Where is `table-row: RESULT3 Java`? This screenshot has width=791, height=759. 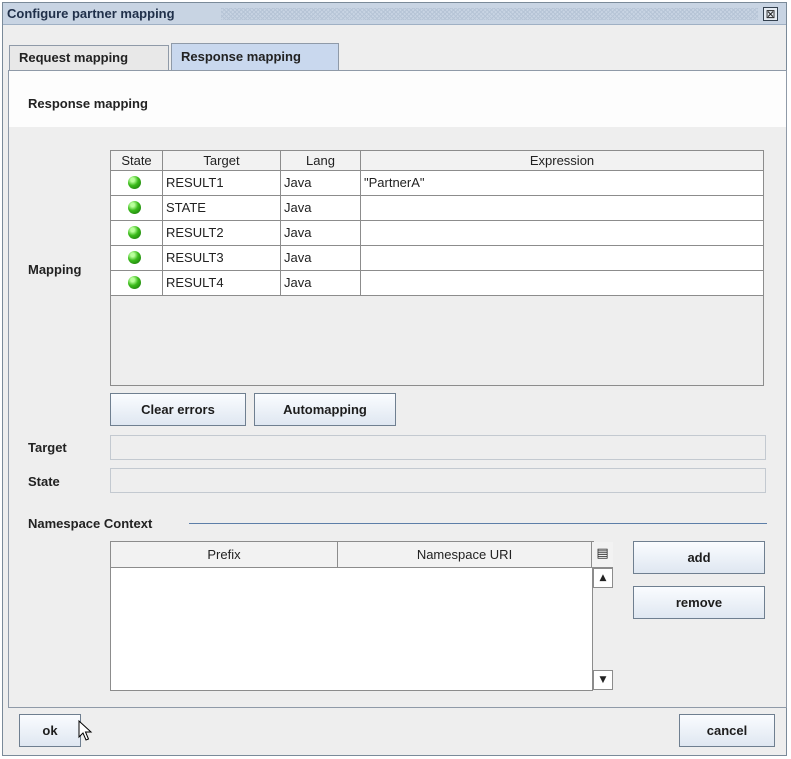
table-row: RESULT3 Java is located at coordinates (437, 258).